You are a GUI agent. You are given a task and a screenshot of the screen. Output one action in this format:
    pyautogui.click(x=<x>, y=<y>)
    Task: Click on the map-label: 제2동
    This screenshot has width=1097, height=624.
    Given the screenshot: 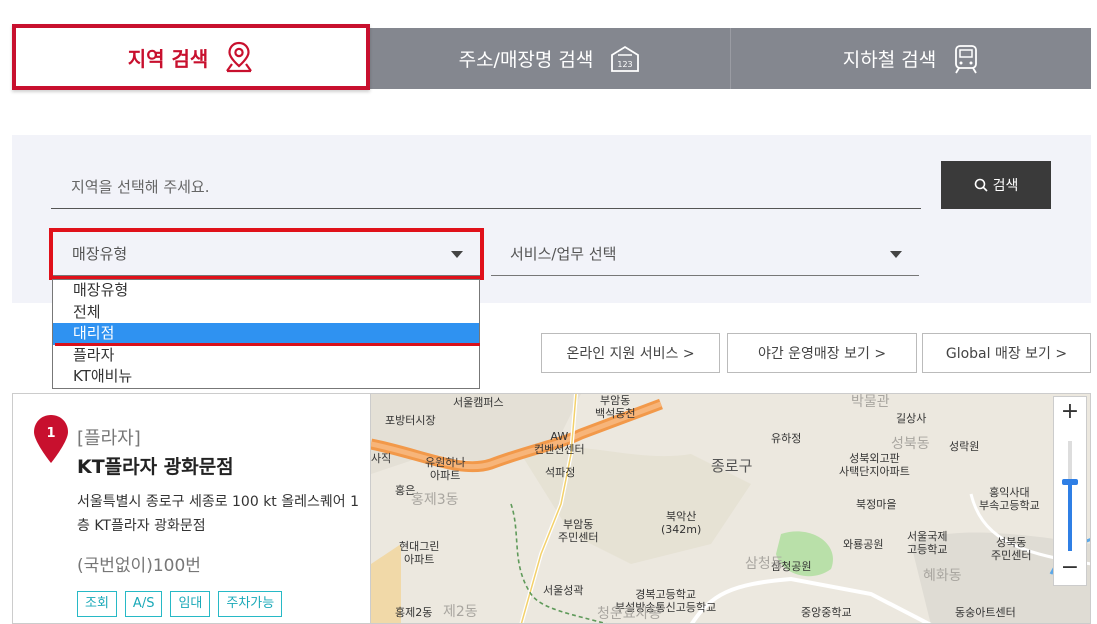 What is the action you would take?
    pyautogui.click(x=460, y=612)
    